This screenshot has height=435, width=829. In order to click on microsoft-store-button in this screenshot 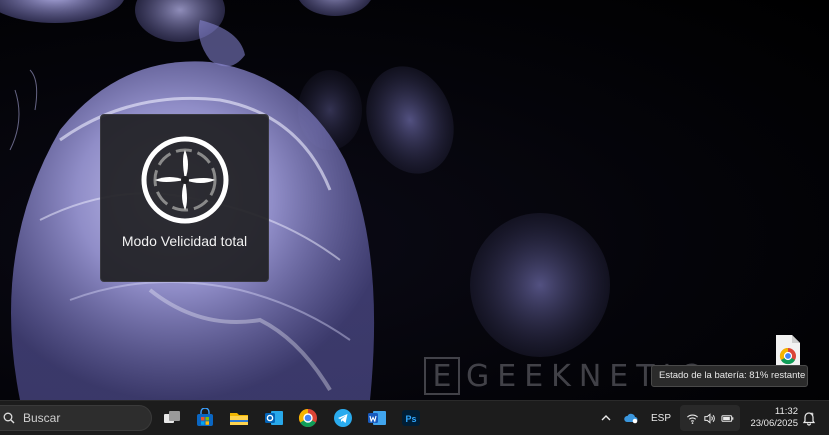, I will do `click(205, 418)`.